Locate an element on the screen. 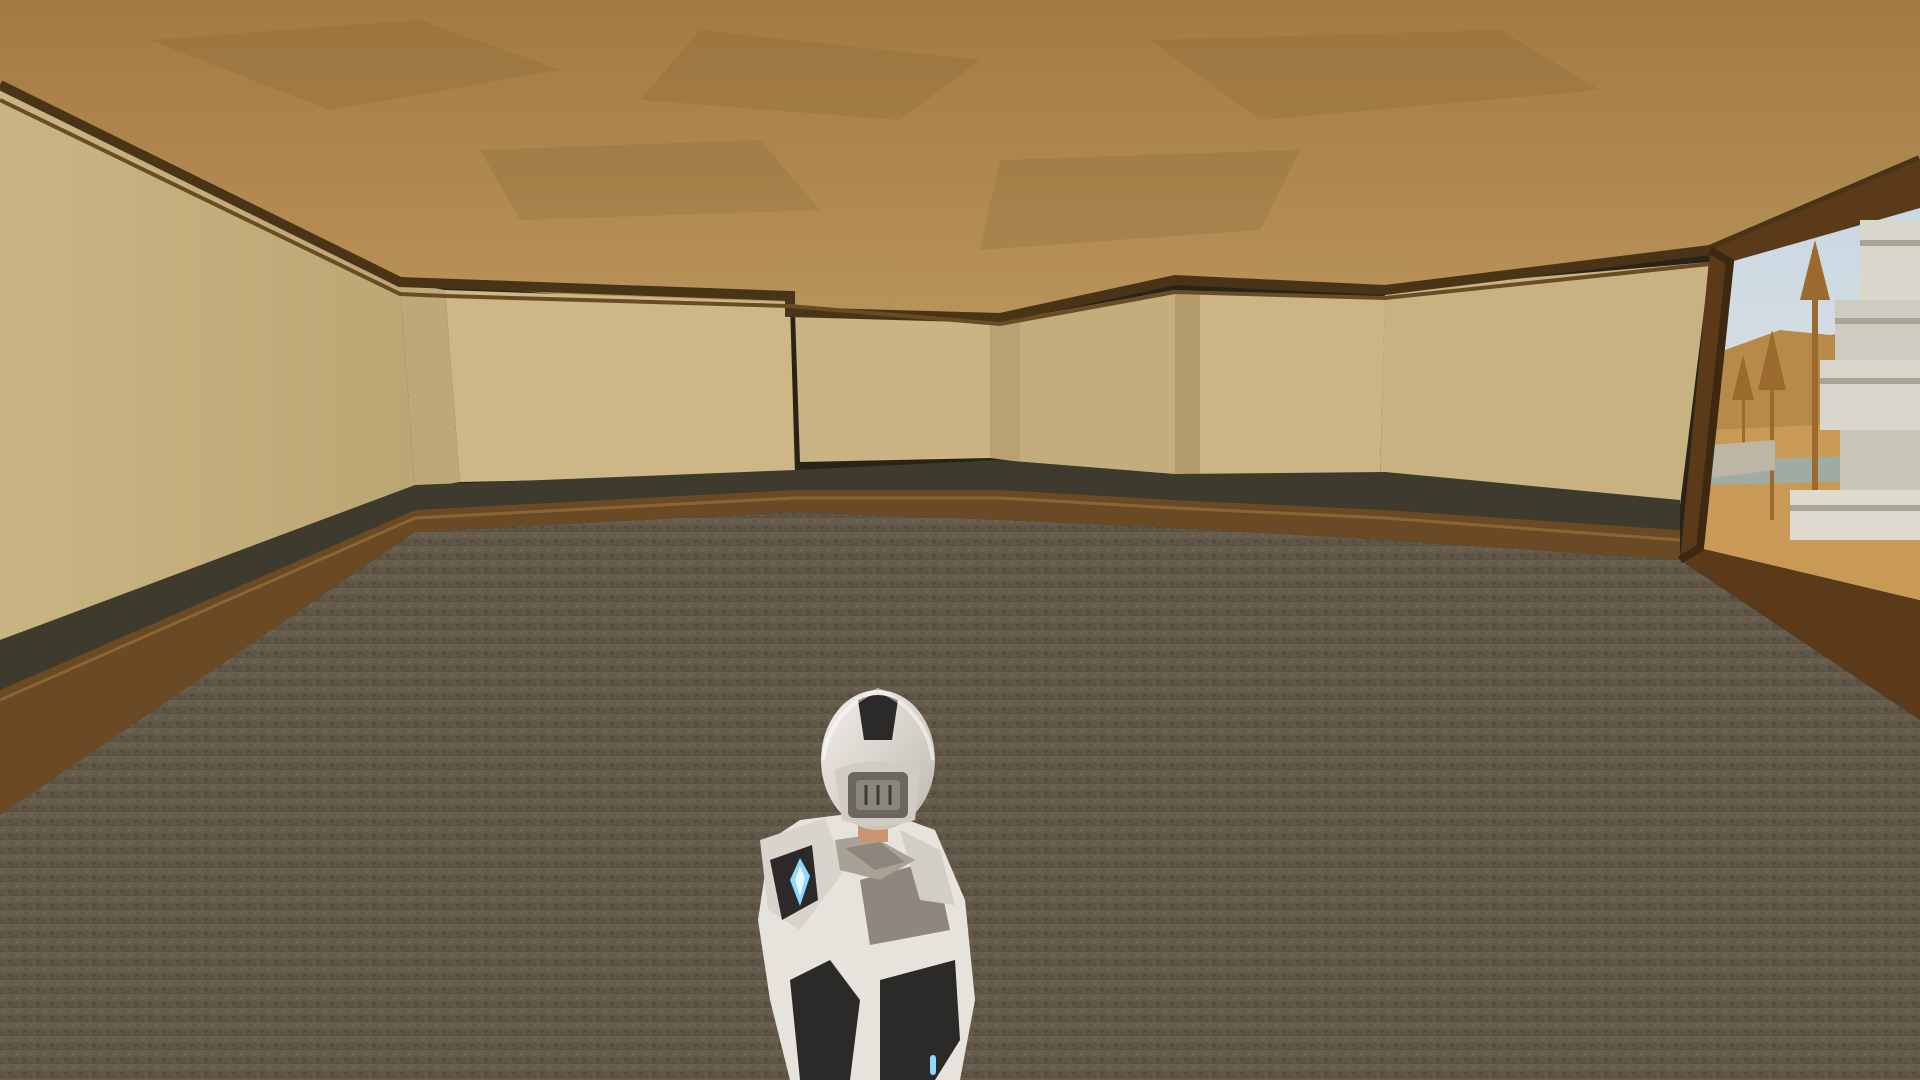 This screenshot has height=1080, width=1920. back-wall-center-corner is located at coordinates (1005, 390).